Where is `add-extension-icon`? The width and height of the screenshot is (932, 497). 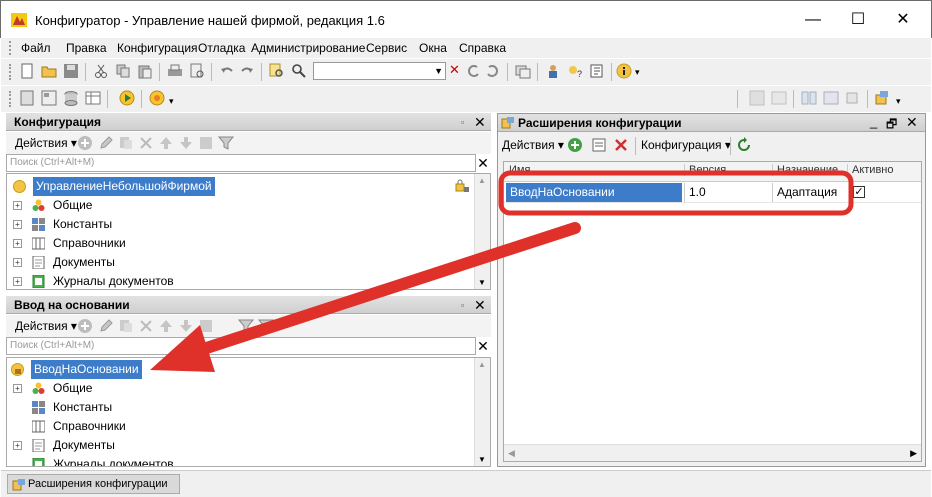 add-extension-icon is located at coordinates (575, 145).